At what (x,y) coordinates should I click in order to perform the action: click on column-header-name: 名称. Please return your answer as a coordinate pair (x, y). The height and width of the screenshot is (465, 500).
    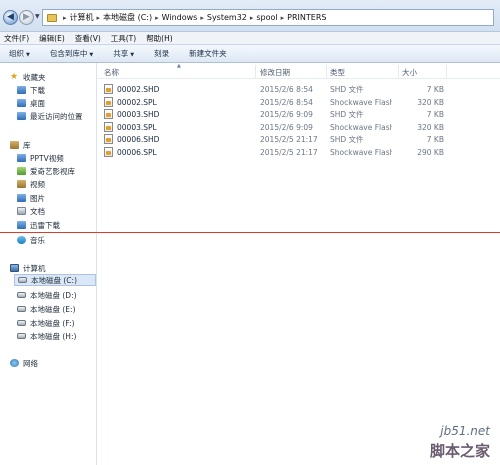
    Looking at the image, I should click on (179, 72).